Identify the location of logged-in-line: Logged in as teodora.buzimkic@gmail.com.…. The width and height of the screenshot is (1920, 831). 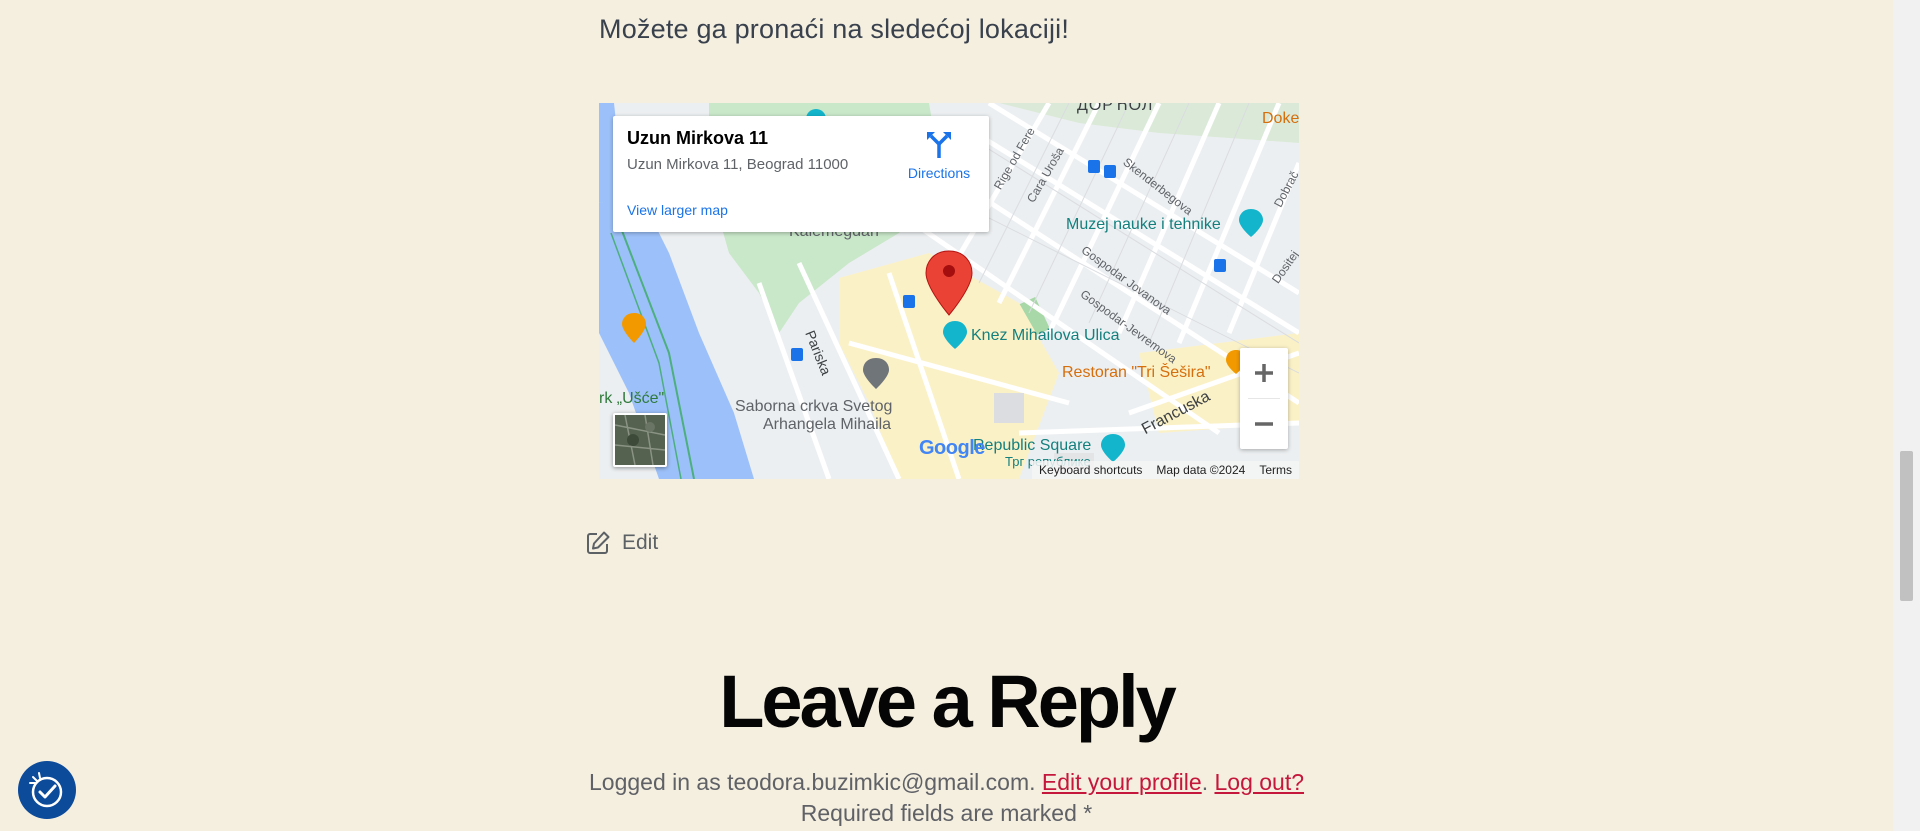
(946, 782).